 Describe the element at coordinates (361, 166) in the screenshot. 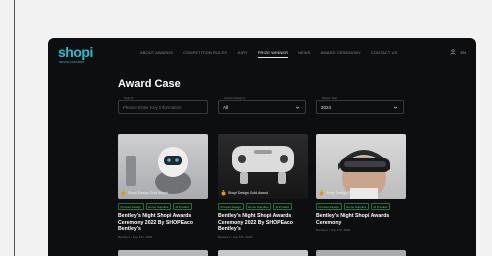

I see `product-image-headset: Shopi Design Gold Award` at that location.